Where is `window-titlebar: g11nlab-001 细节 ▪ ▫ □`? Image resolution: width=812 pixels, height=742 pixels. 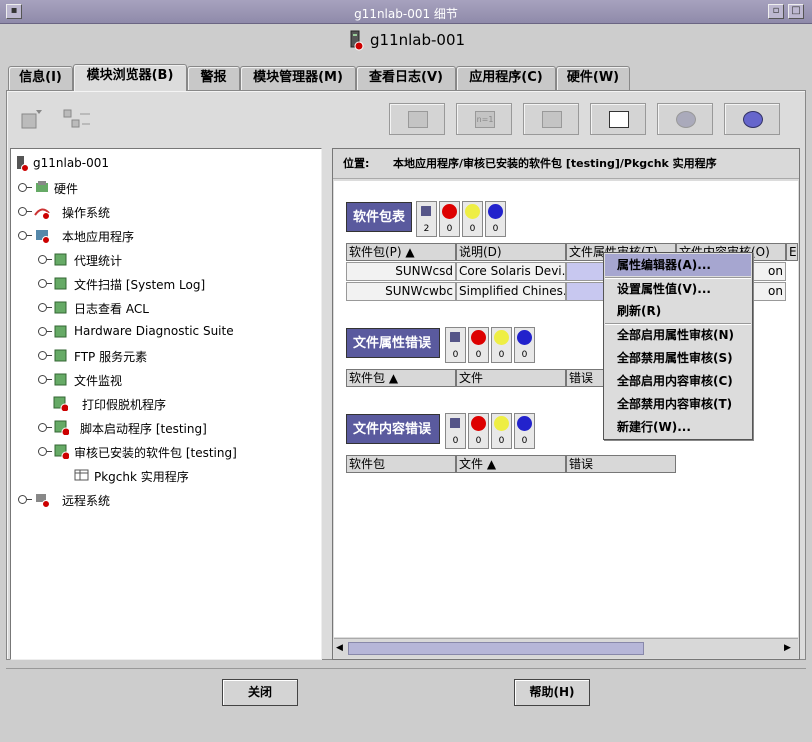
window-titlebar: g11nlab-001 细节 ▪ ▫ □ is located at coordinates (406, 12).